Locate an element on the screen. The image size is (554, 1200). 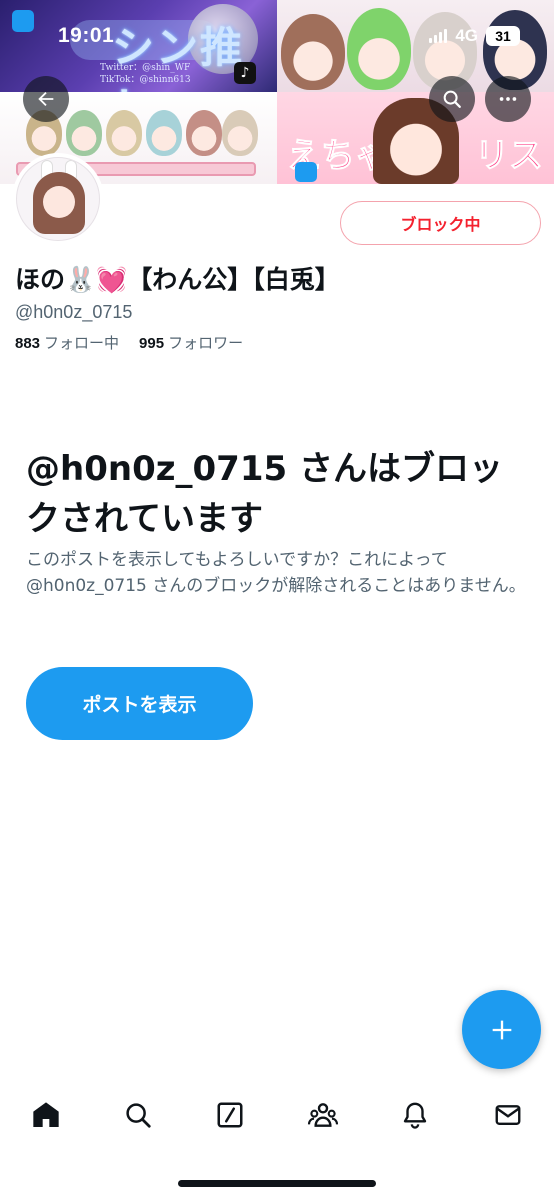
following-count: 883 is located at coordinates (28, 343).